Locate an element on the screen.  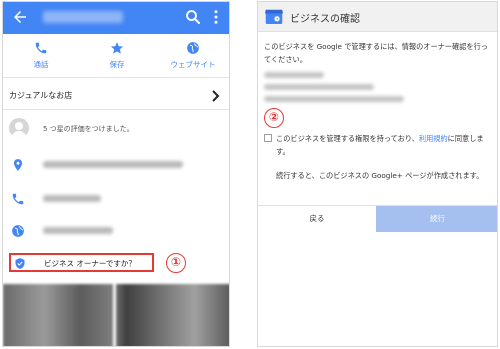
category-row: カジュアルなお店 is located at coordinates (116, 96).